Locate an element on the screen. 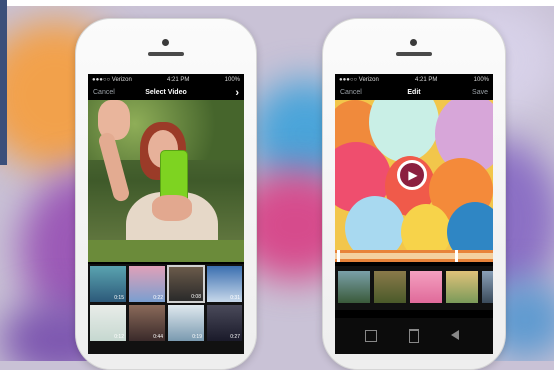 The image size is (554, 370). video-thumbnail: 0:19 is located at coordinates (186, 323).